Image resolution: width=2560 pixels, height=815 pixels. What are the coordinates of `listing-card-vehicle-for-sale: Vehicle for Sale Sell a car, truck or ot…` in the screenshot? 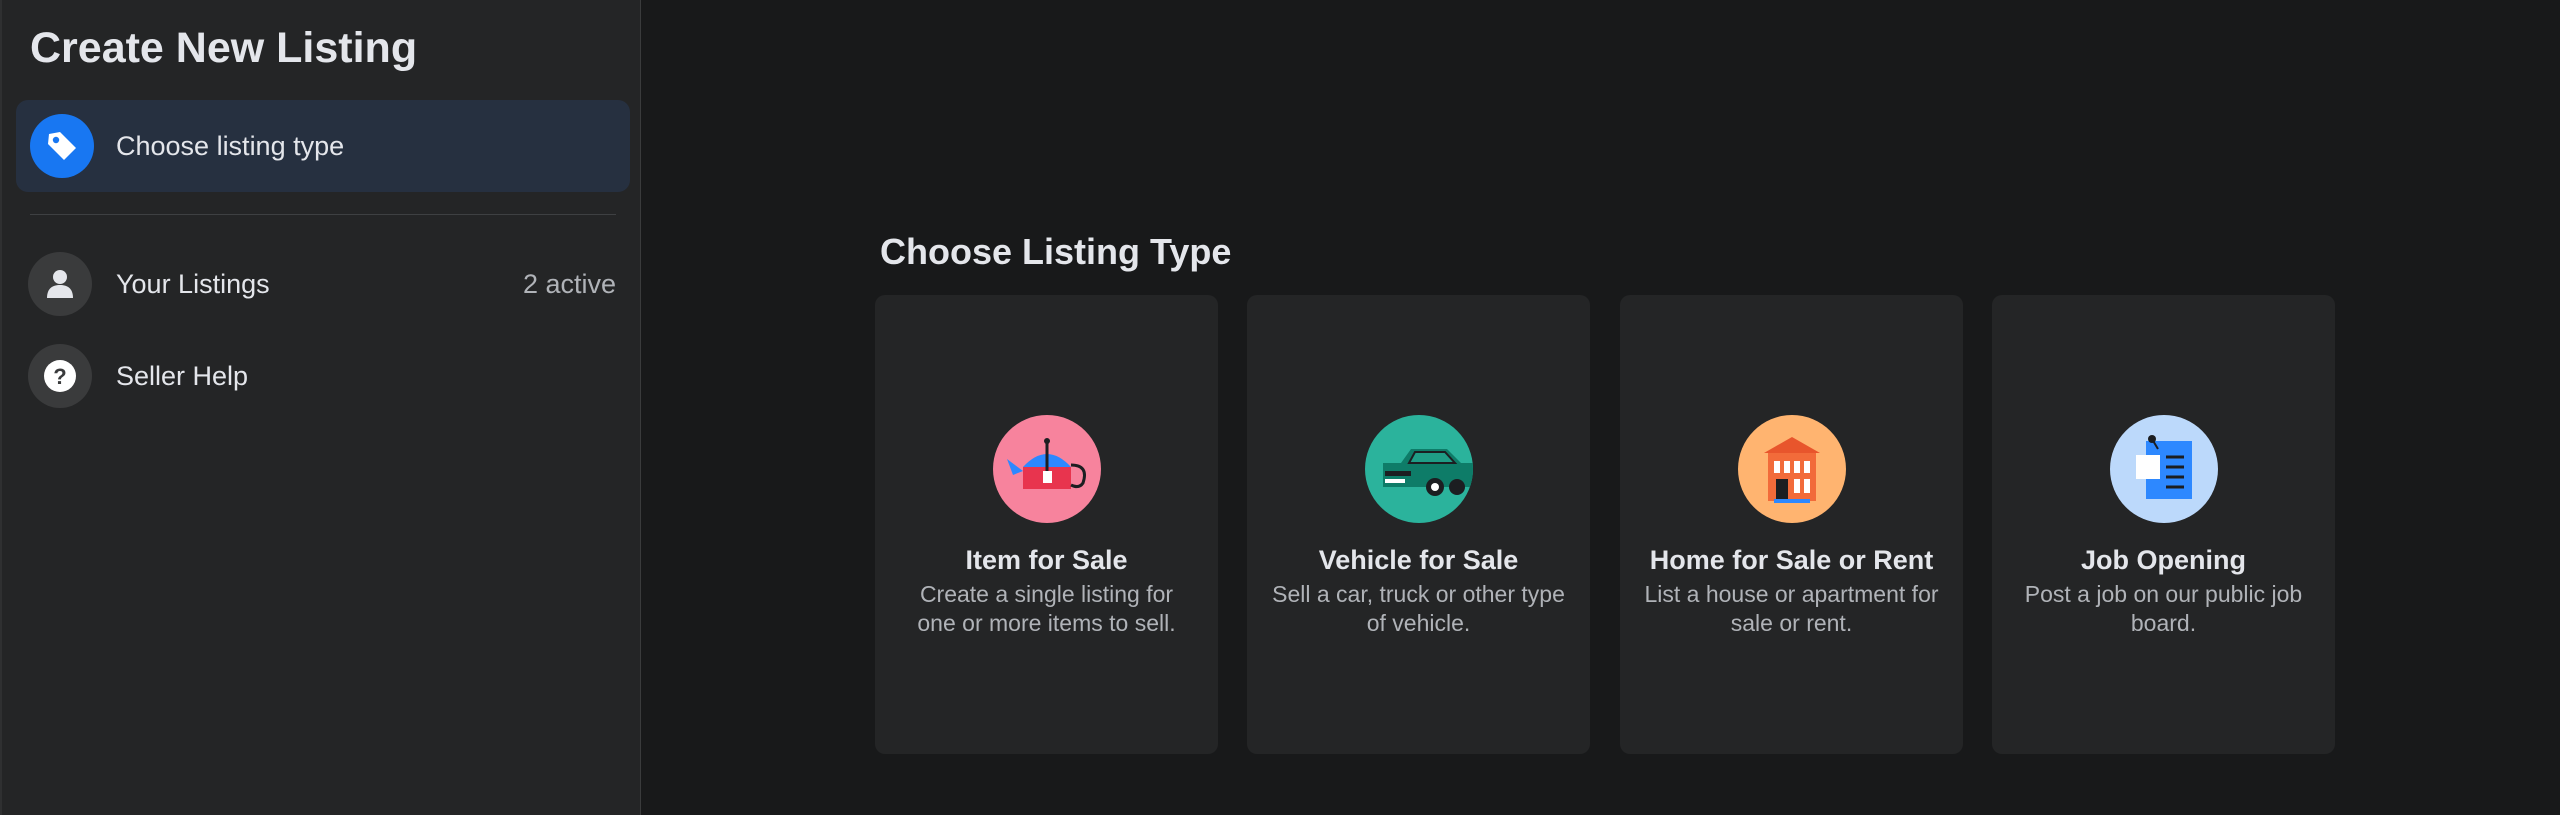 It's located at (1418, 524).